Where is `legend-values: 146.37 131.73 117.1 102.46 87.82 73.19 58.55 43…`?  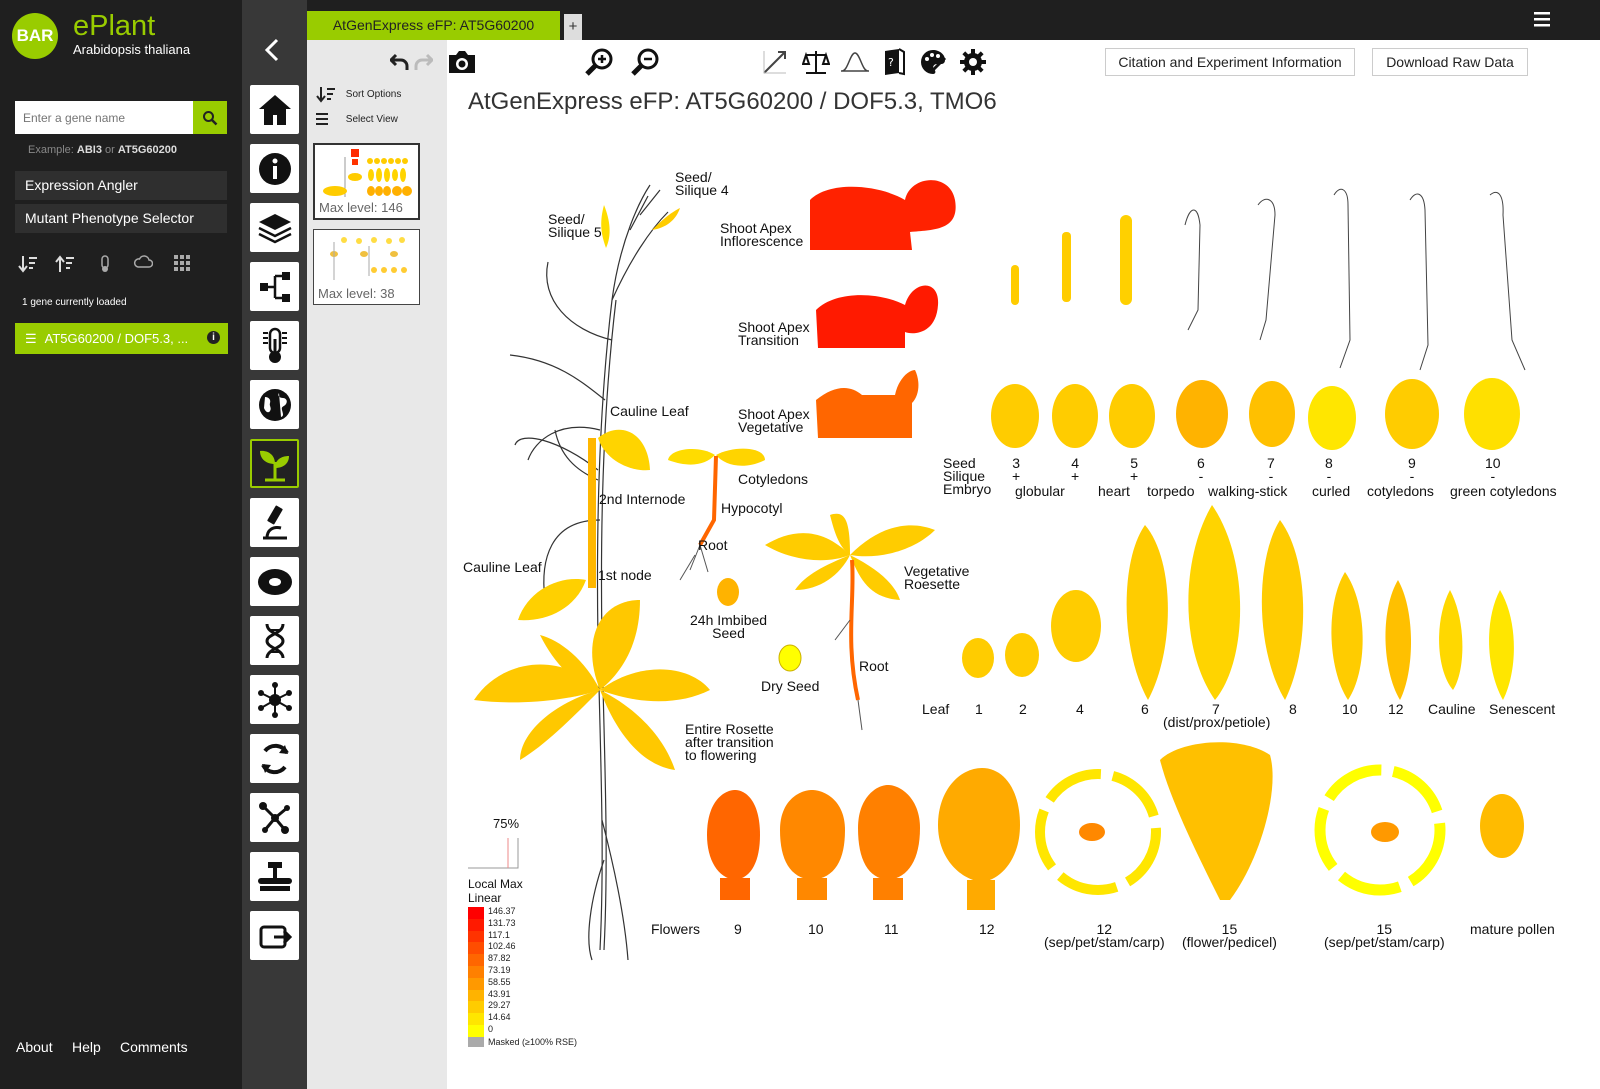 legend-values: 146.37 131.73 117.1 102.46 87.82 73.19 58.55 43… is located at coordinates (502, 971).